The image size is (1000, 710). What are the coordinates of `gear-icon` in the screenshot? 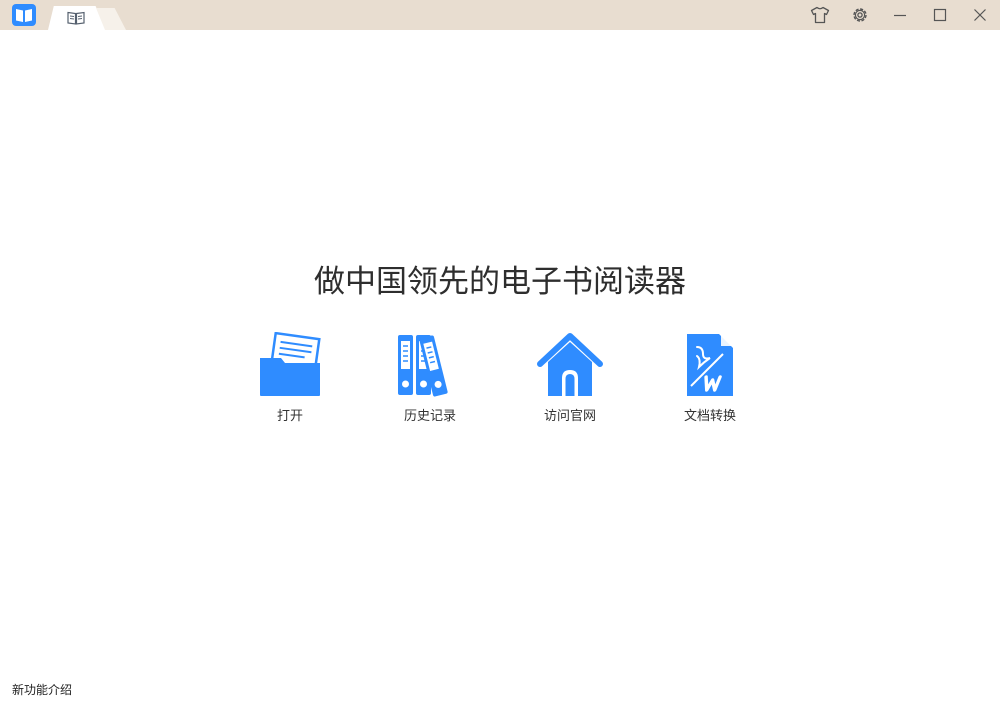 It's located at (860, 15).